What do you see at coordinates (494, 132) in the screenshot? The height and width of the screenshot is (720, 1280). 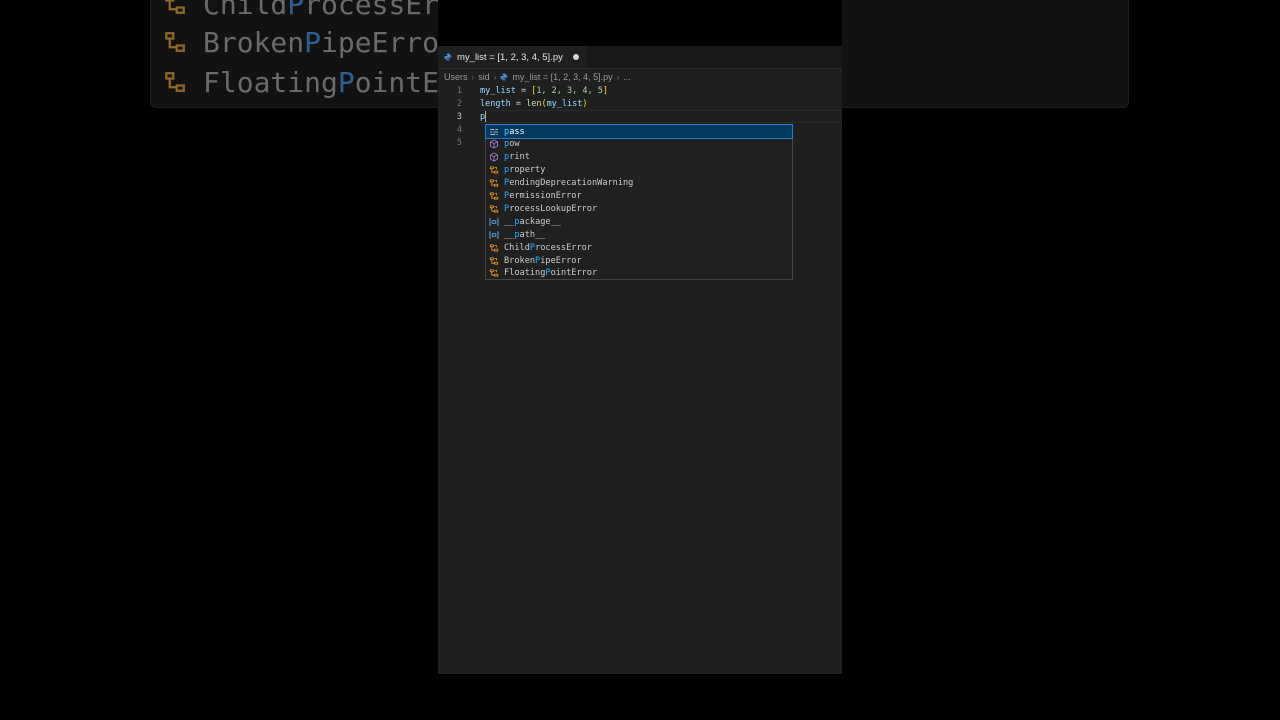 I see `keyword-icon` at bounding box center [494, 132].